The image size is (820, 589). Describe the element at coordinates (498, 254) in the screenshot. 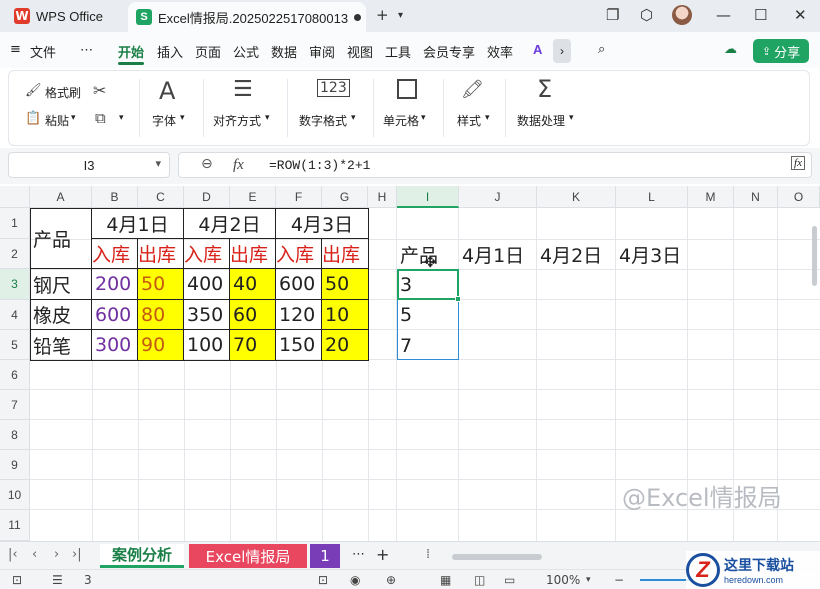

I see `cell-j2: 4月1日` at that location.